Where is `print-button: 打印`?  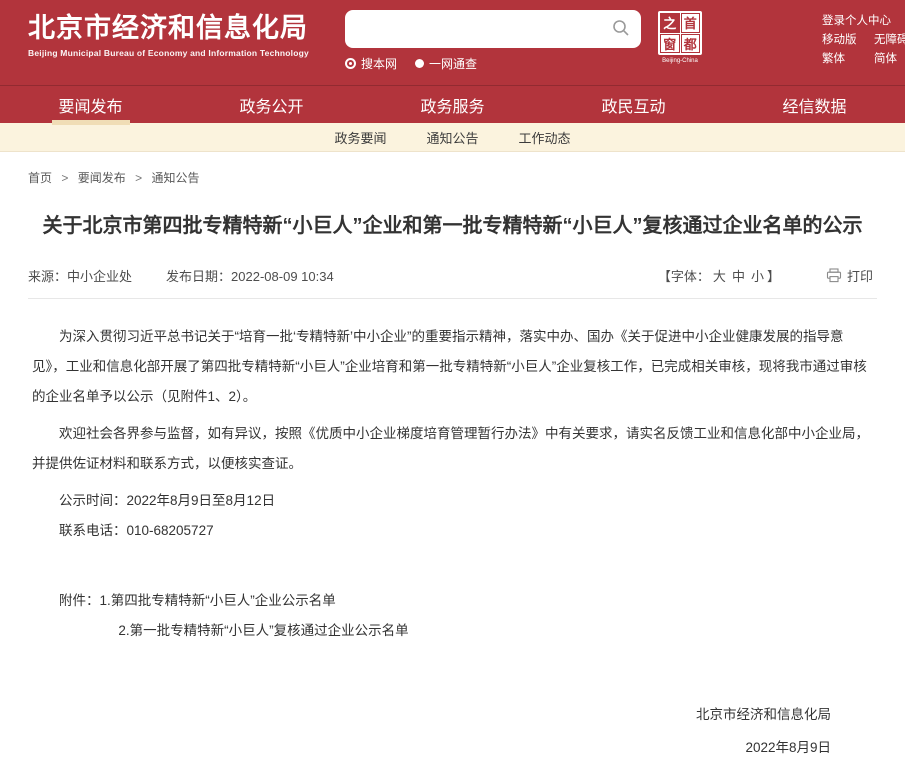 print-button: 打印 is located at coordinates (849, 275).